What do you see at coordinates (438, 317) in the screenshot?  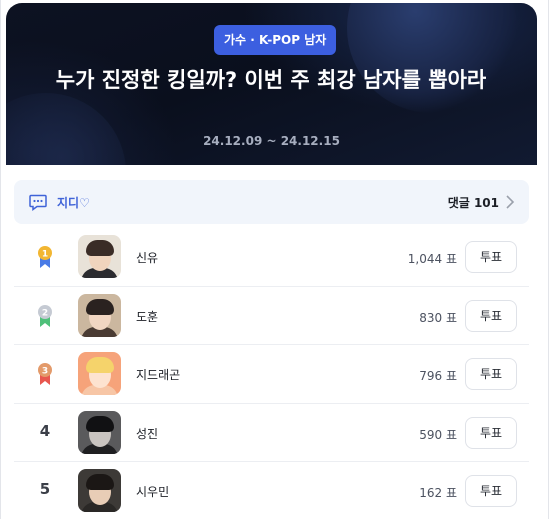 I see `vote-count: 830 표` at bounding box center [438, 317].